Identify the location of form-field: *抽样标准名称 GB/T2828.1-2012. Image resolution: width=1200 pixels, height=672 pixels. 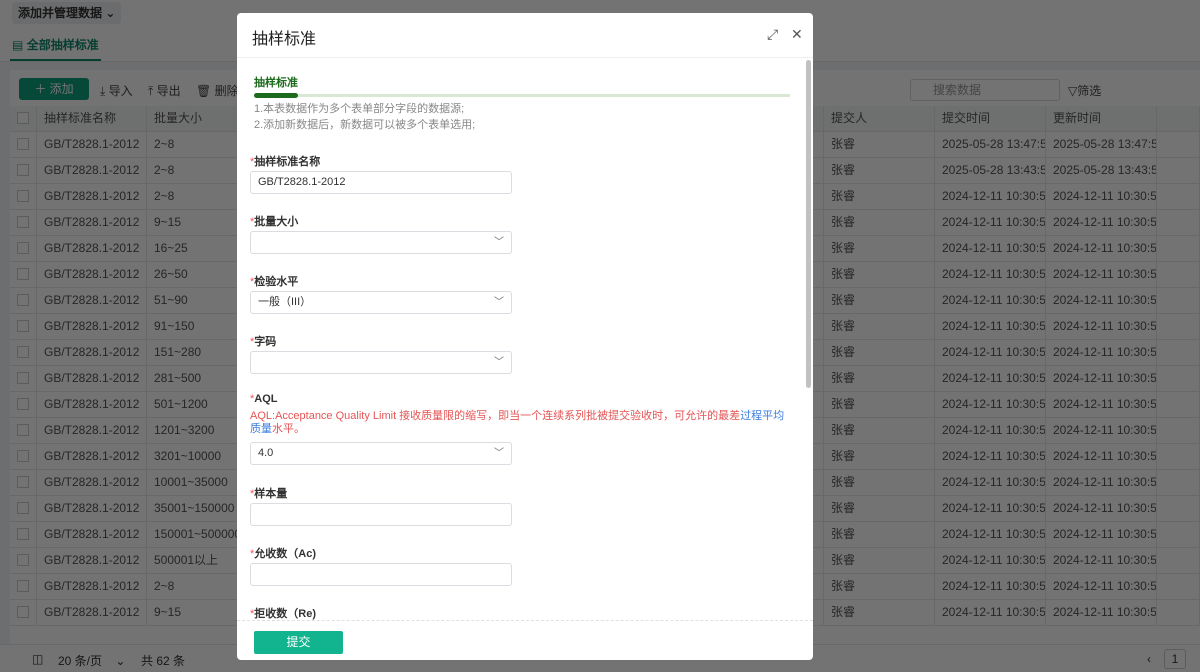
(520, 173).